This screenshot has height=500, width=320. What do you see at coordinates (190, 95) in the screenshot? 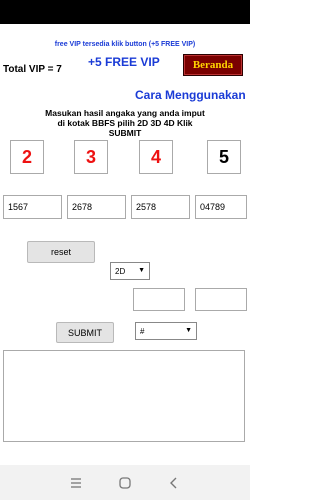
I see `cara-menggunakan-link: Cara Menggunakan` at bounding box center [190, 95].